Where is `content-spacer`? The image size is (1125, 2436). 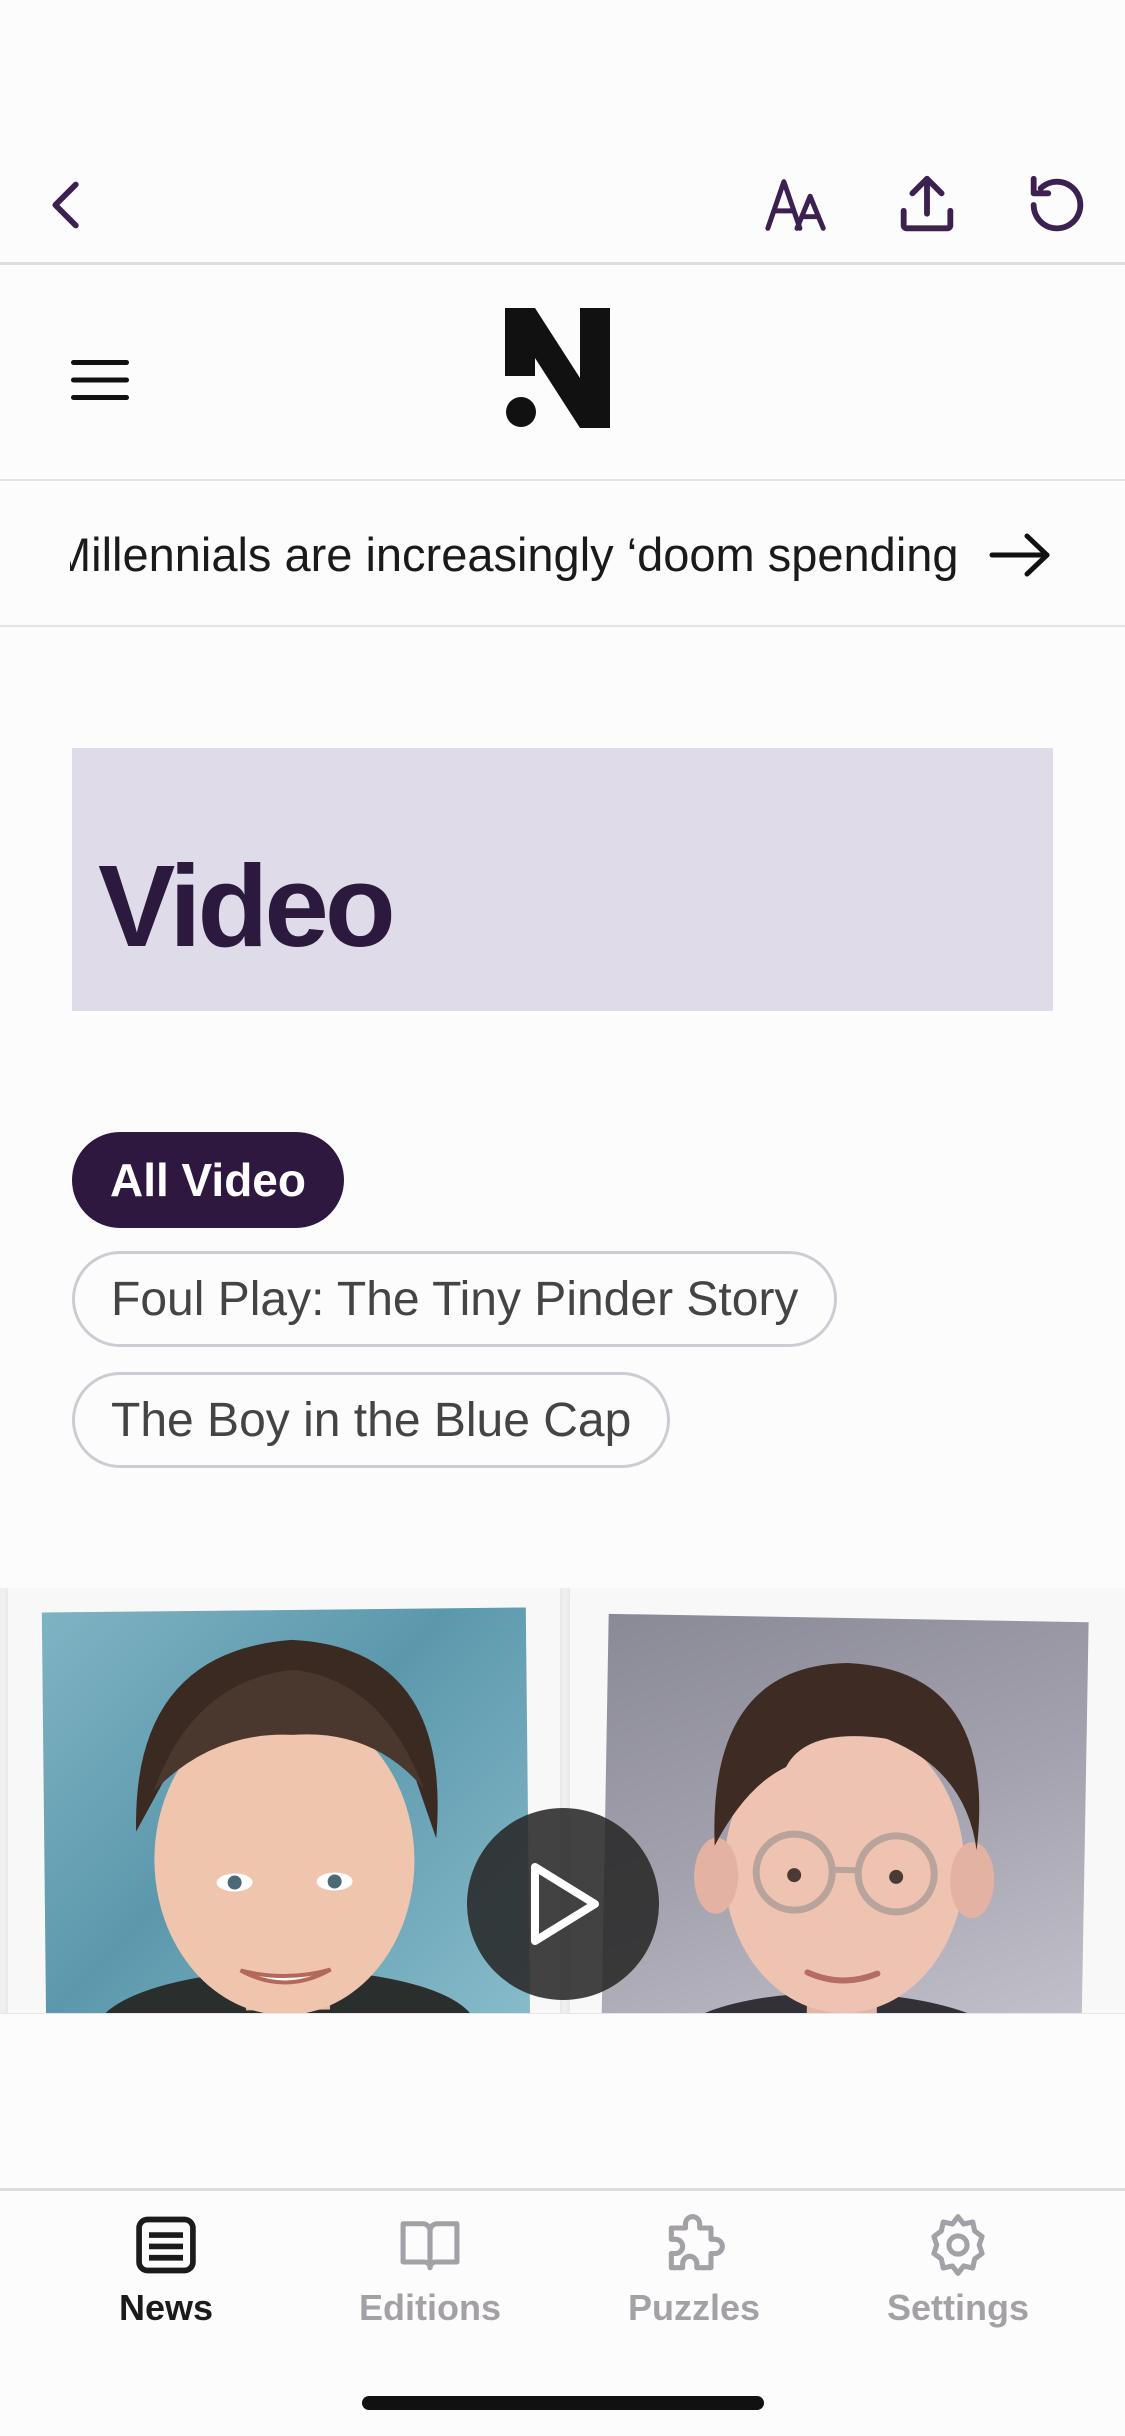
content-spacer is located at coordinates (562, 2100).